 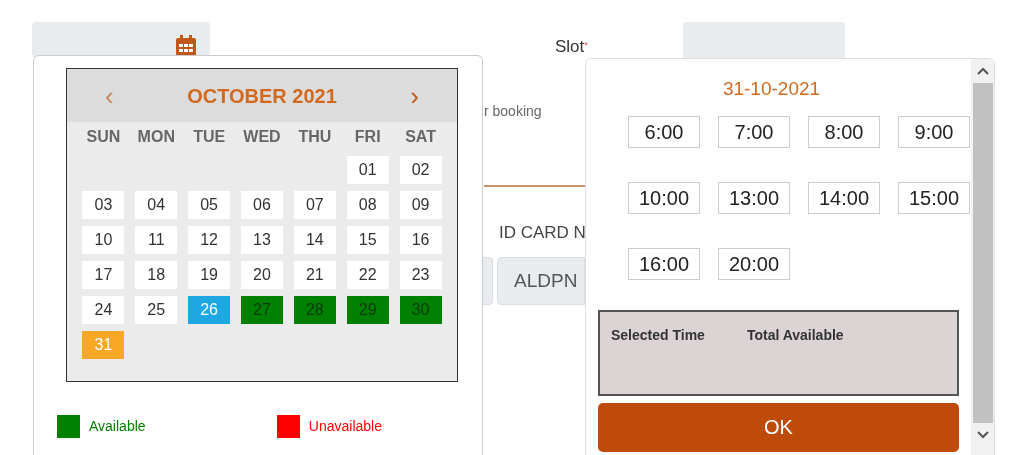 I want to click on time-slot-button: 14:00, so click(x=844, y=197).